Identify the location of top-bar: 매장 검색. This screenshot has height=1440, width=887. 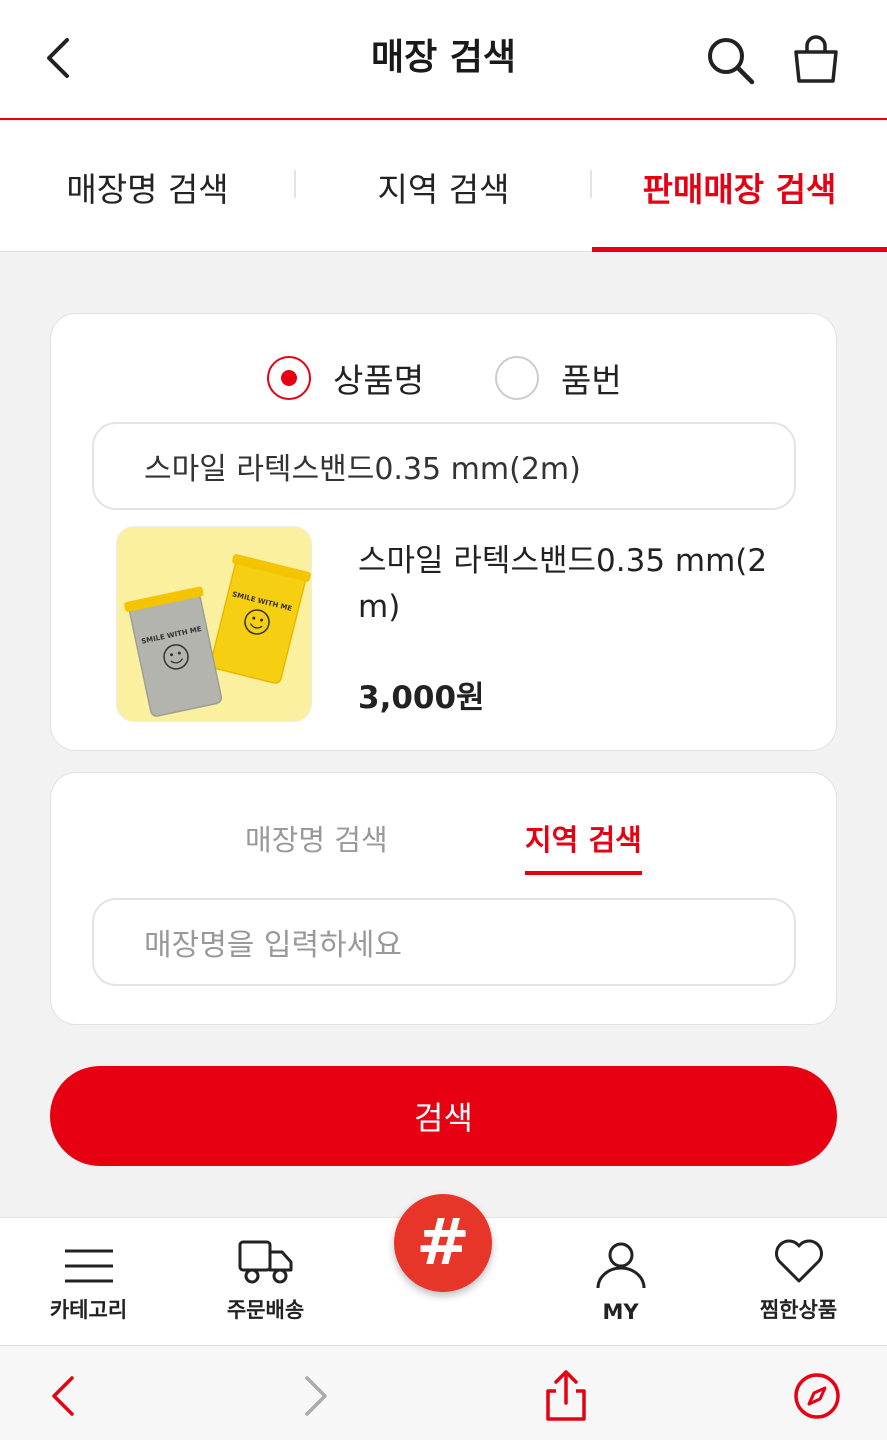
(443, 60).